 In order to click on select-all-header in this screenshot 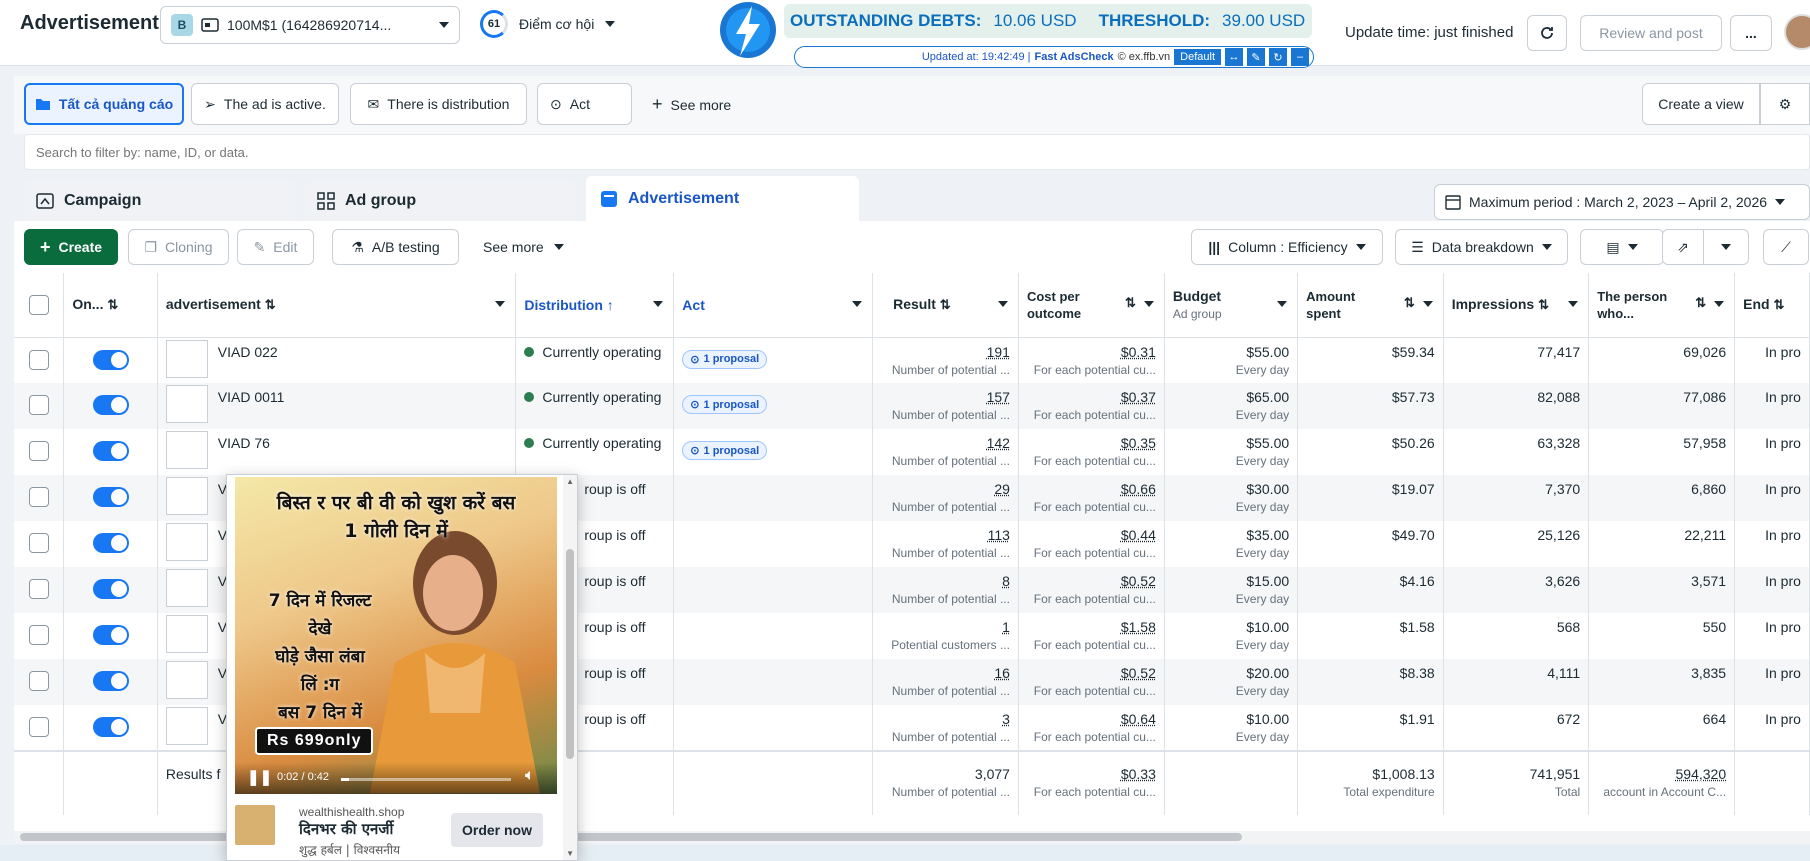, I will do `click(39, 305)`.